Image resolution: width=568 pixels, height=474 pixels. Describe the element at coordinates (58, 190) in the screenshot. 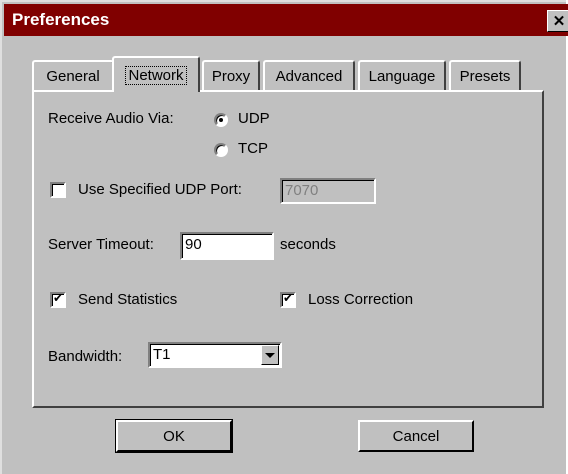

I see `use-udp-port-checkbox` at that location.